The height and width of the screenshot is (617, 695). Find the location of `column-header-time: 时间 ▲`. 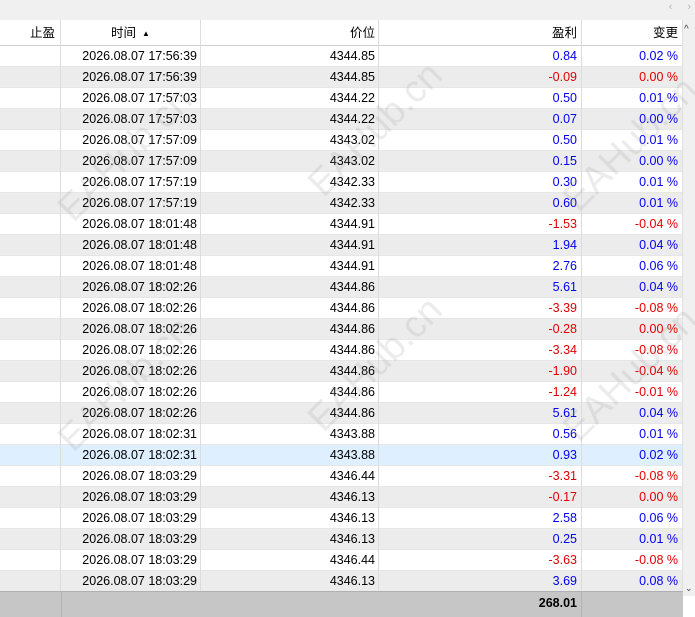

column-header-time: 时间 ▲ is located at coordinates (131, 33).